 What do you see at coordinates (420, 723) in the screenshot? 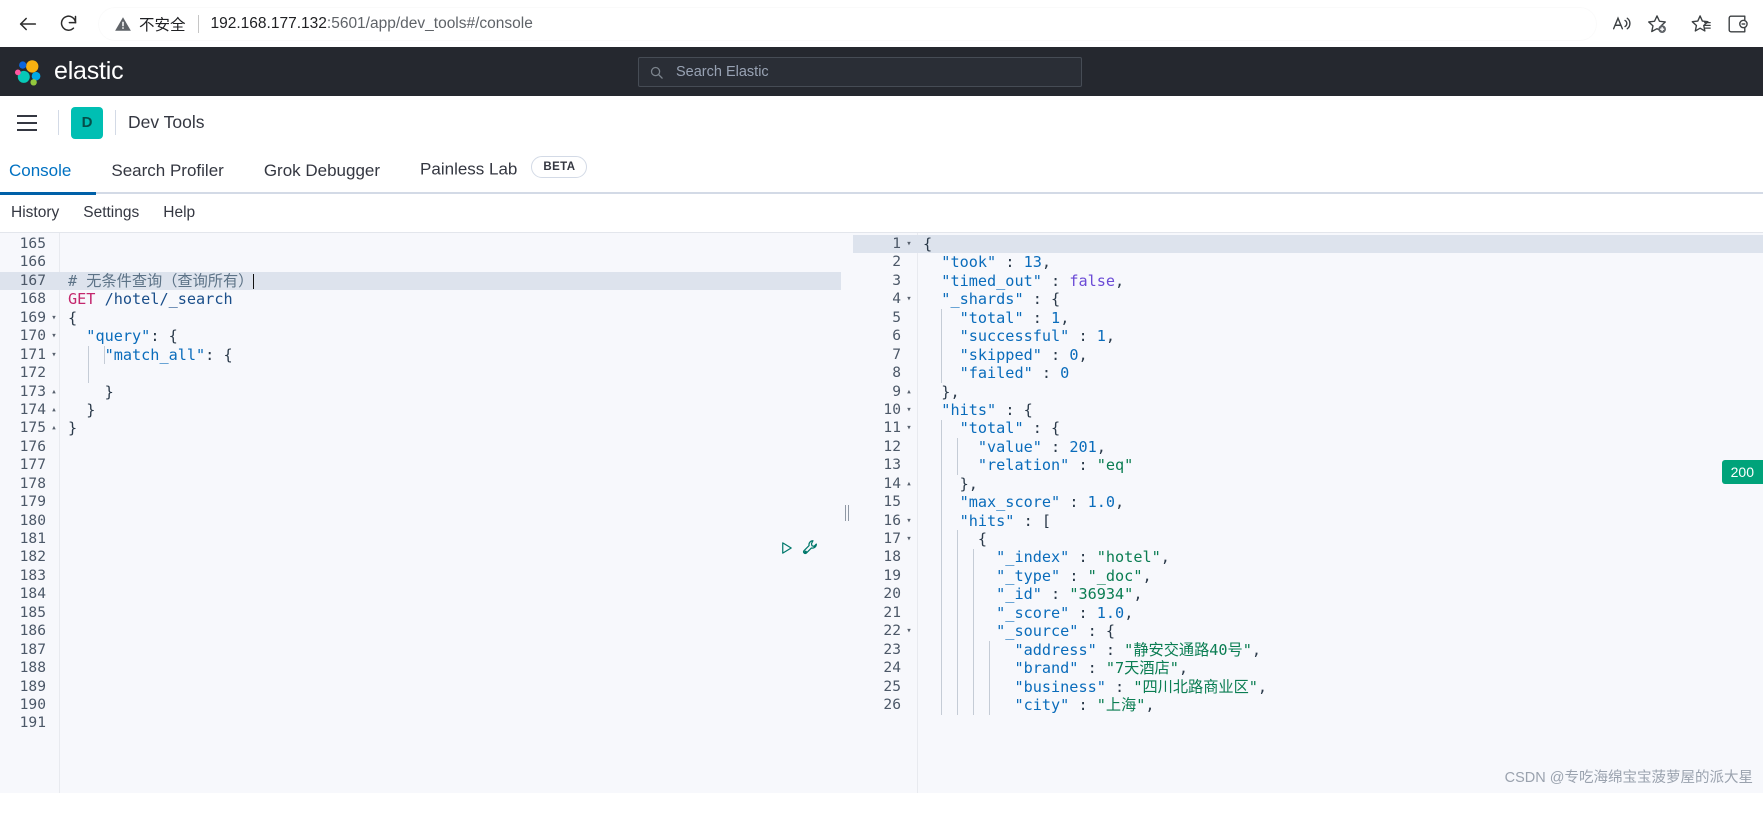
I see `code-line: 191` at bounding box center [420, 723].